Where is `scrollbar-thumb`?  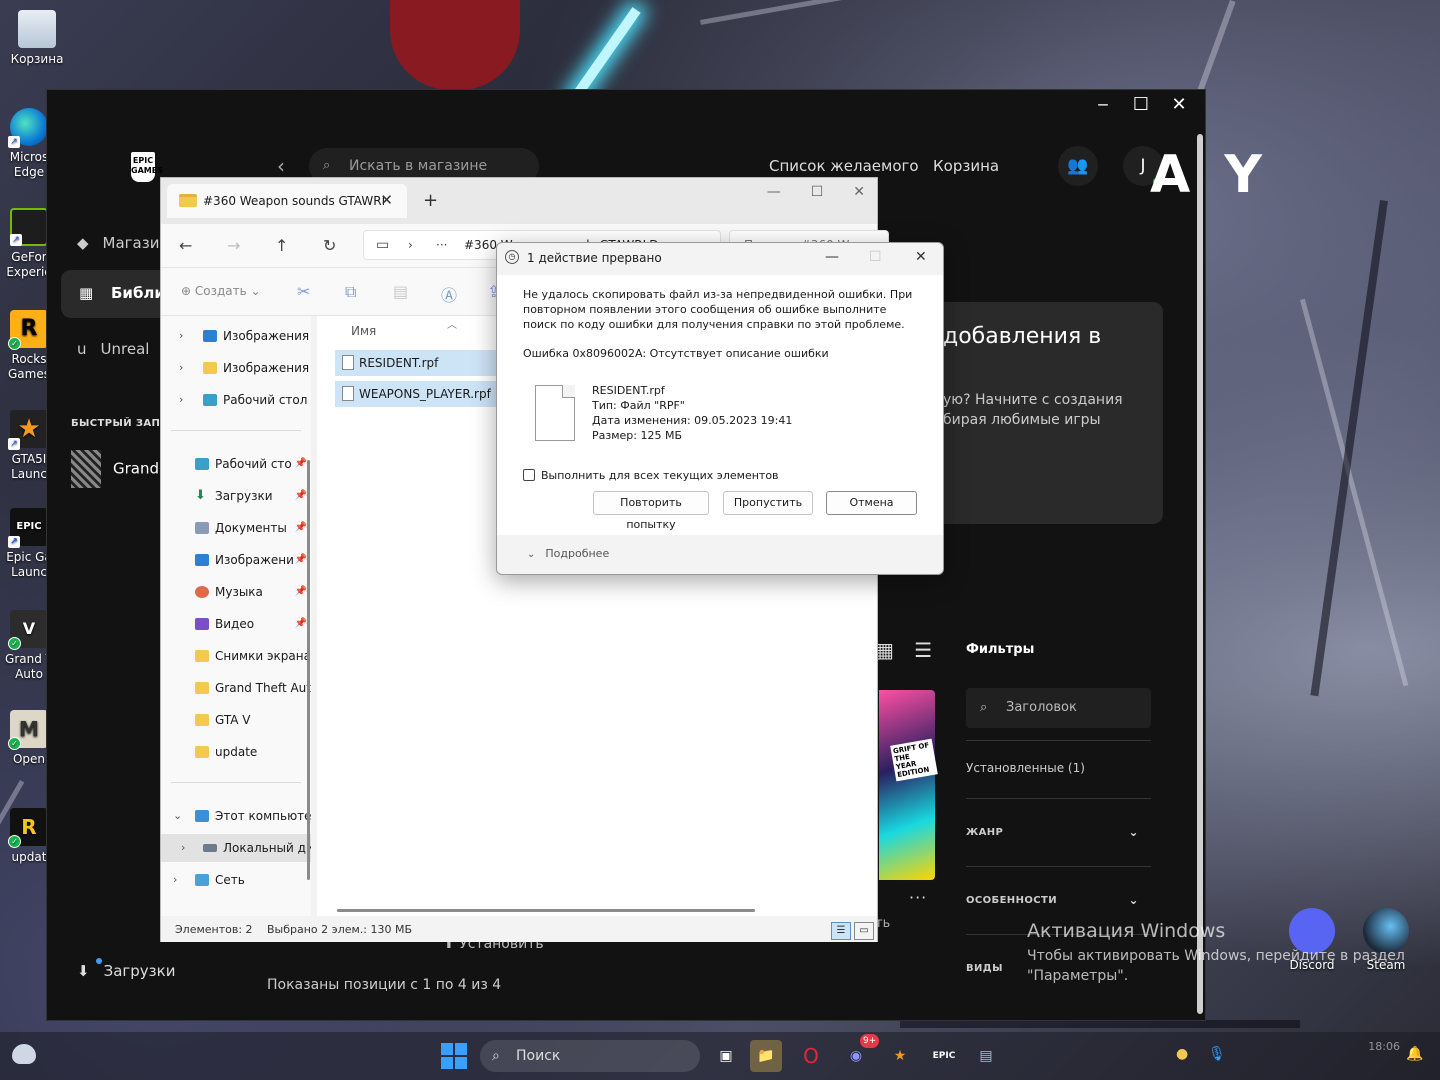 scrollbar-thumb is located at coordinates (1200, 574).